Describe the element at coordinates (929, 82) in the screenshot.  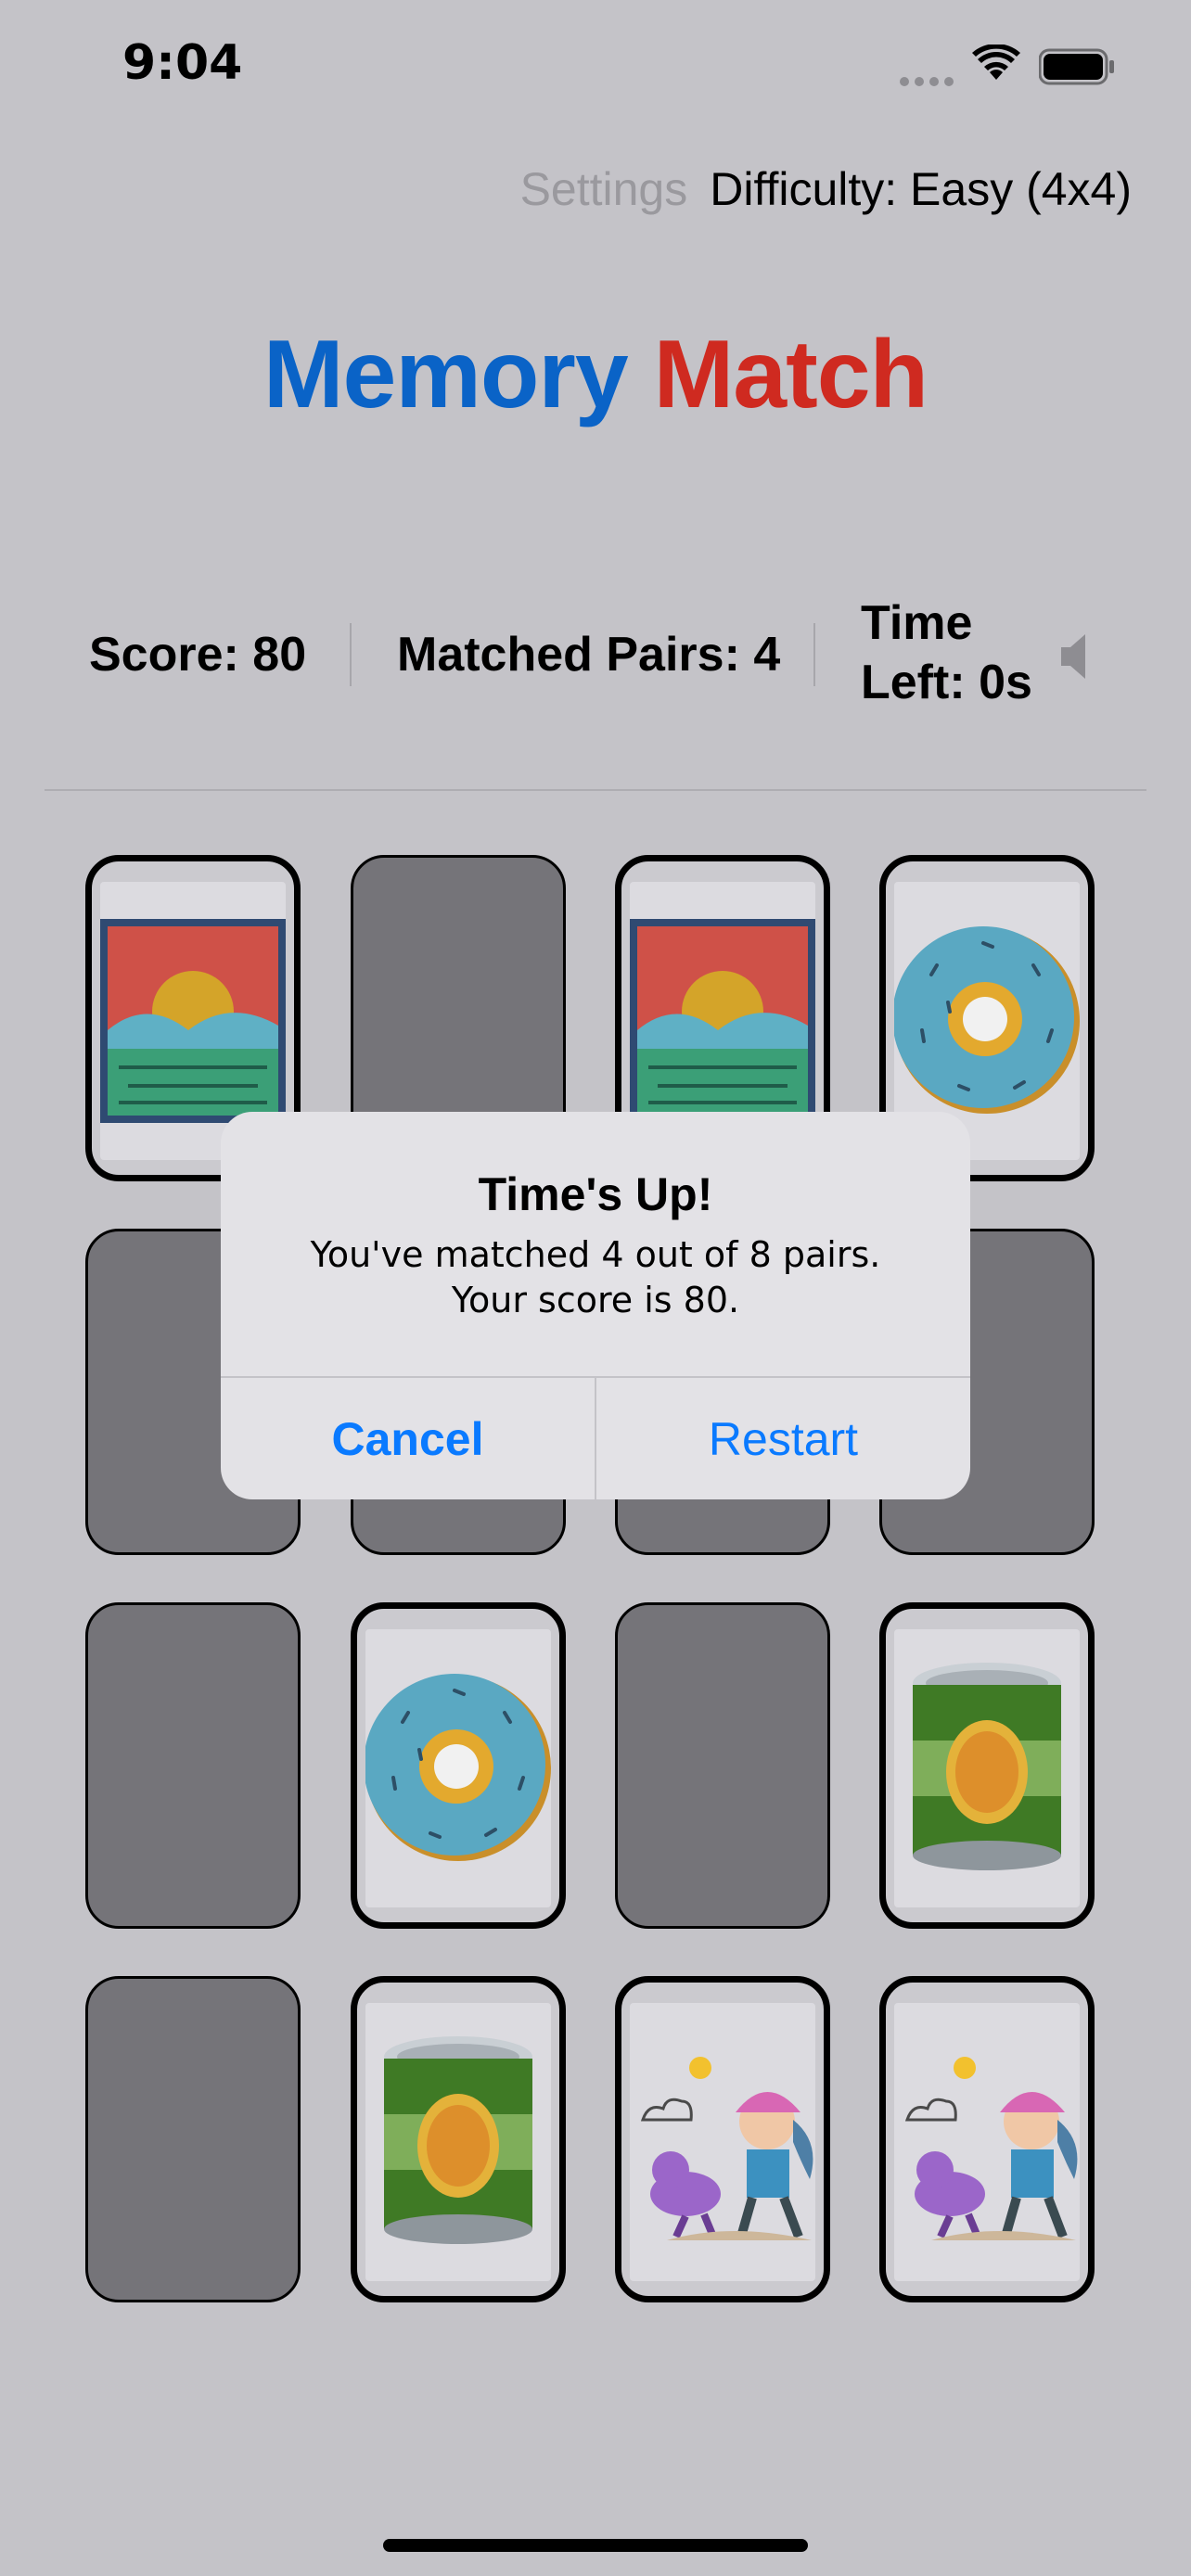
I see `cellular-signal-icon` at that location.